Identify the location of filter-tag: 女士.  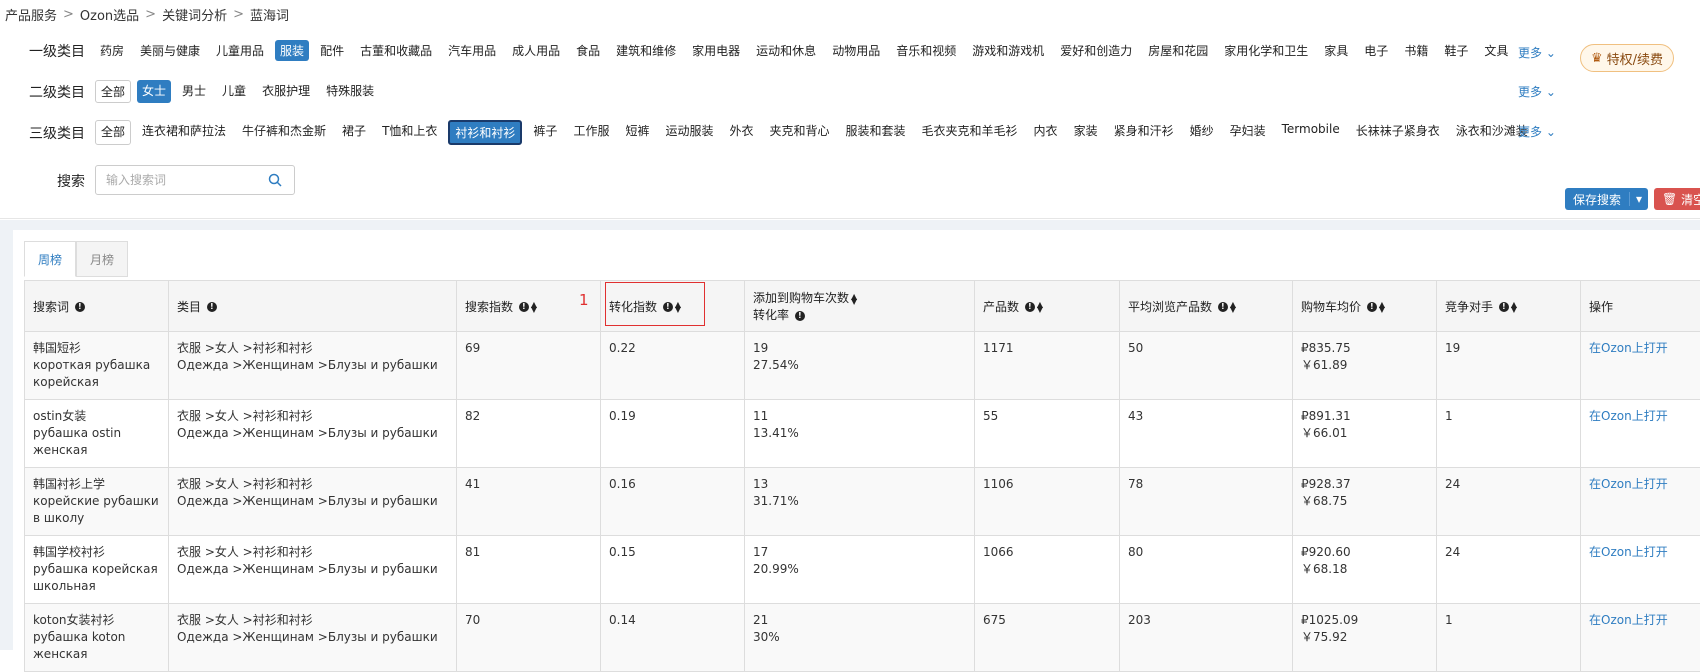
(154, 91).